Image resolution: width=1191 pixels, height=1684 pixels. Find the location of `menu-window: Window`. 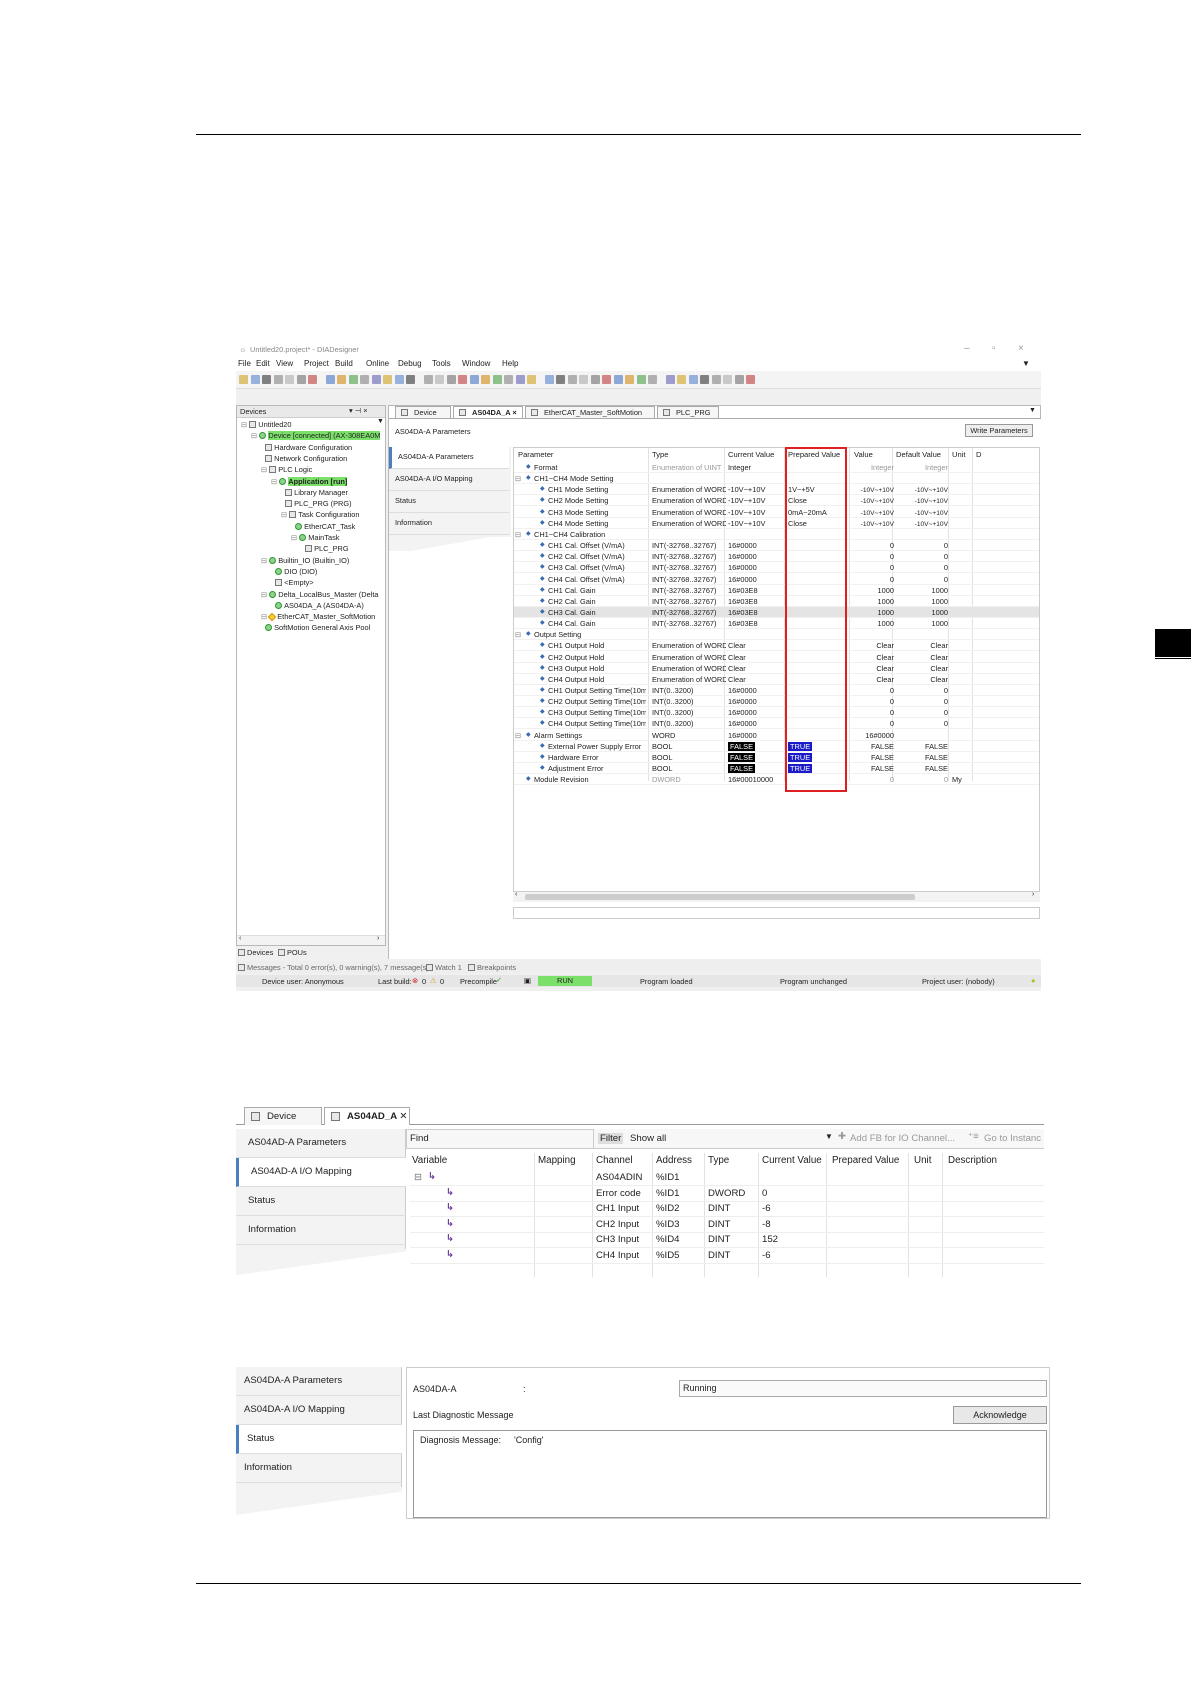

menu-window: Window is located at coordinates (476, 363).